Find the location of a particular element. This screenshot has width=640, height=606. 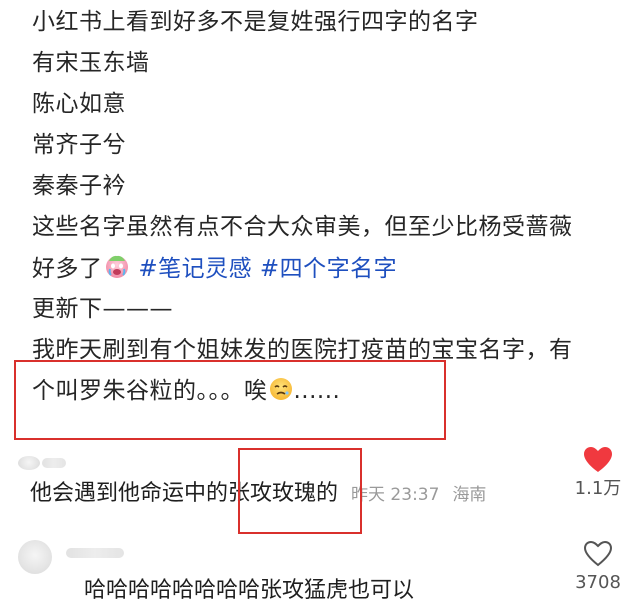

comment-1-time: 昨天 23:37 is located at coordinates (395, 495).